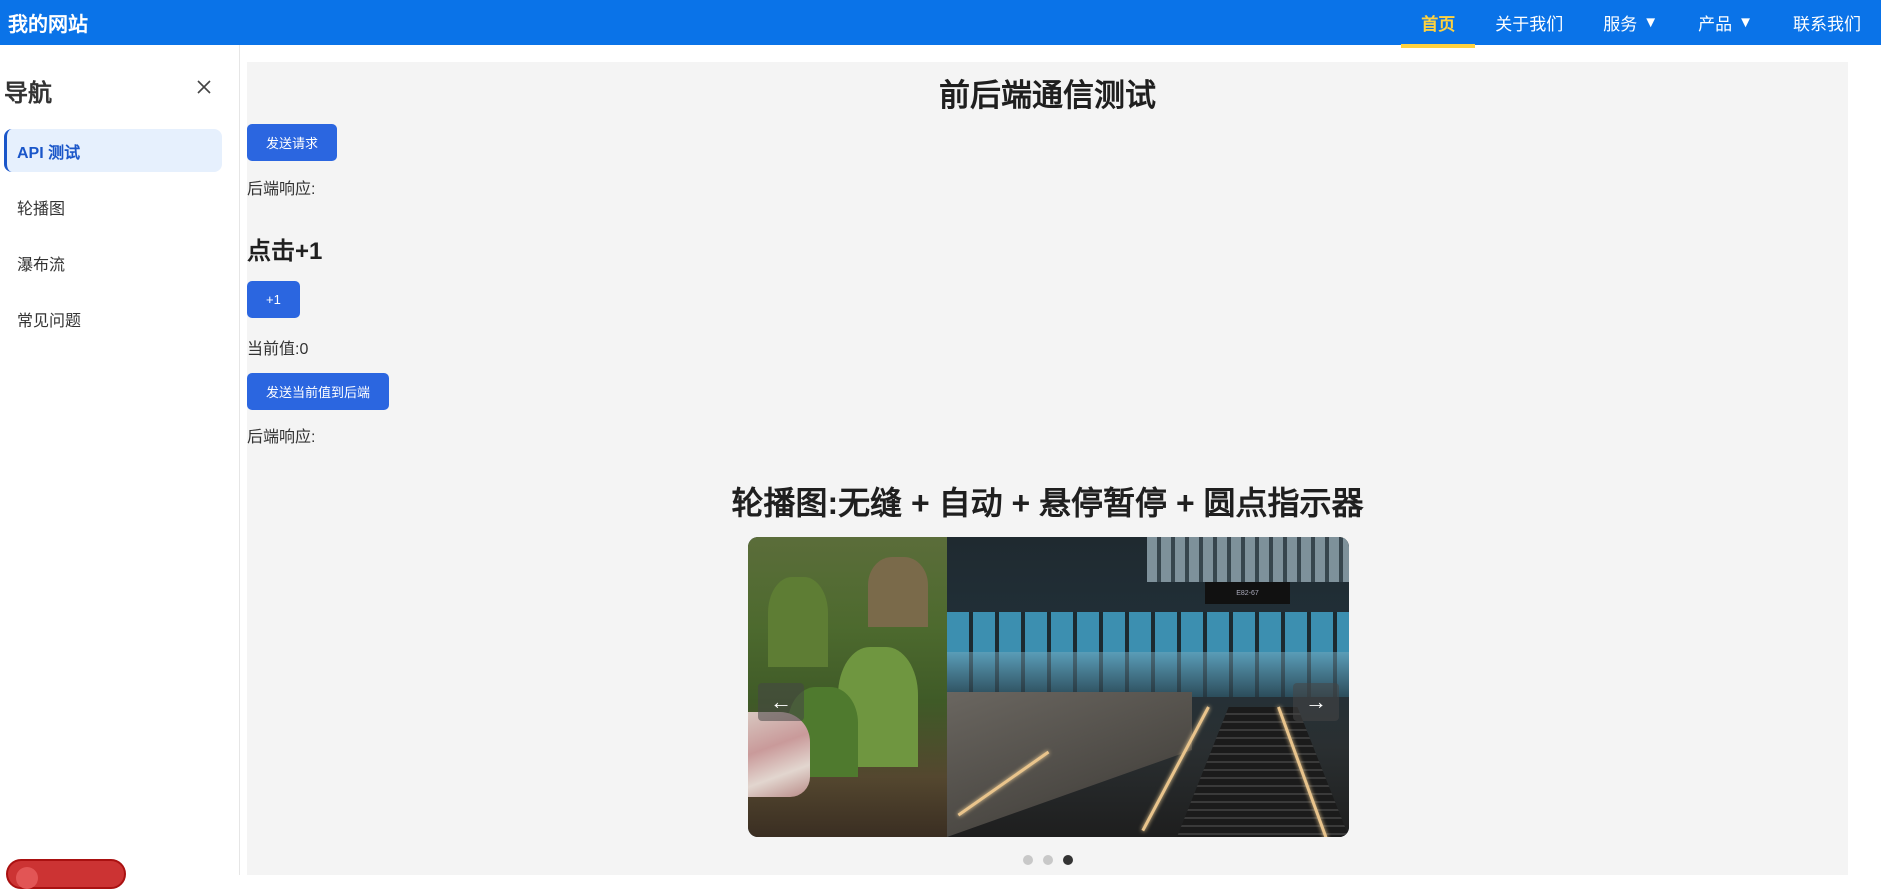  Describe the element at coordinates (273, 349) in the screenshot. I see `current-value-label: 当前值:` at that location.